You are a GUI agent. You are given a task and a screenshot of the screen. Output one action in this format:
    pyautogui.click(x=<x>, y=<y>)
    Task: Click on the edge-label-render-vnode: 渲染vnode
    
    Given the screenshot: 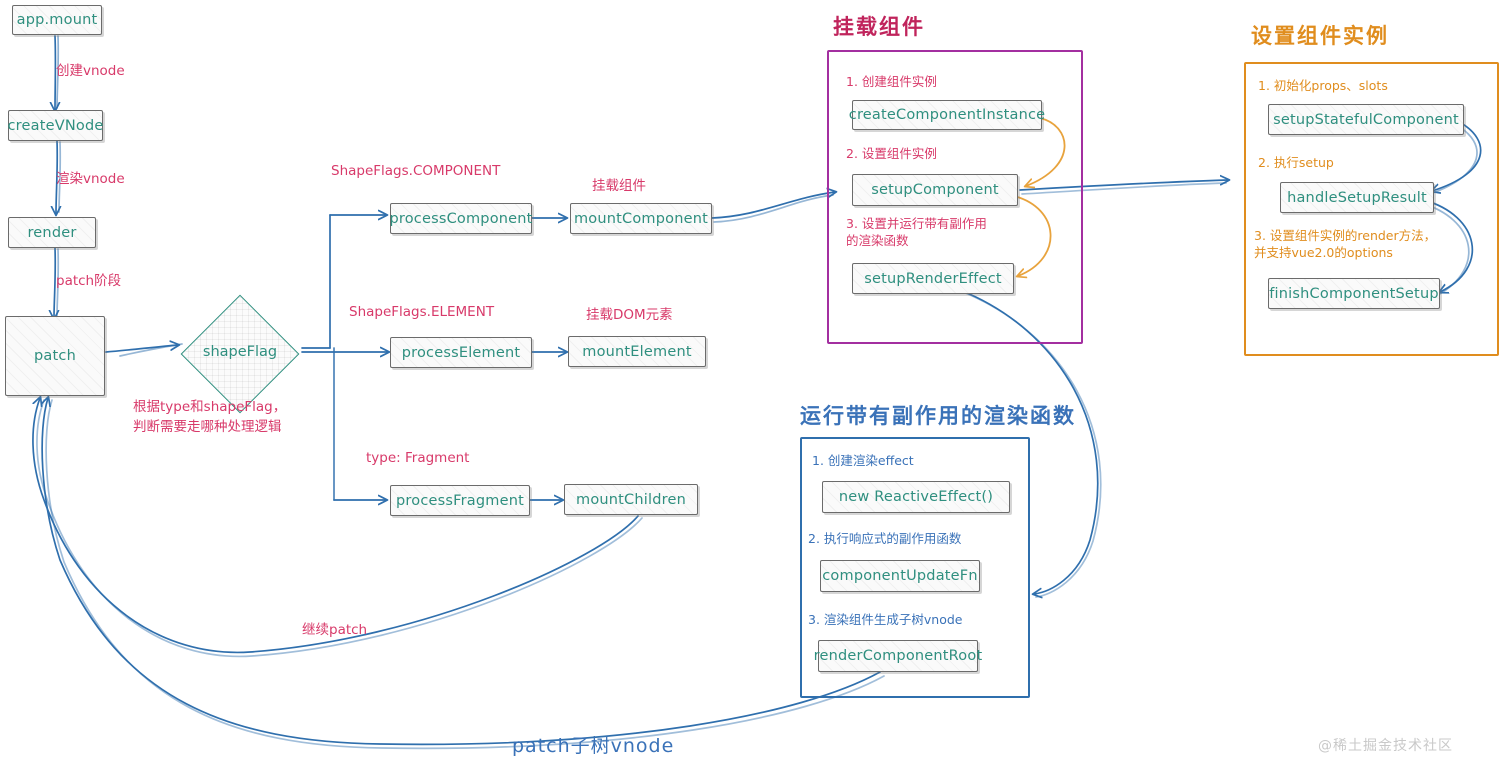 What is the action you would take?
    pyautogui.click(x=90, y=179)
    